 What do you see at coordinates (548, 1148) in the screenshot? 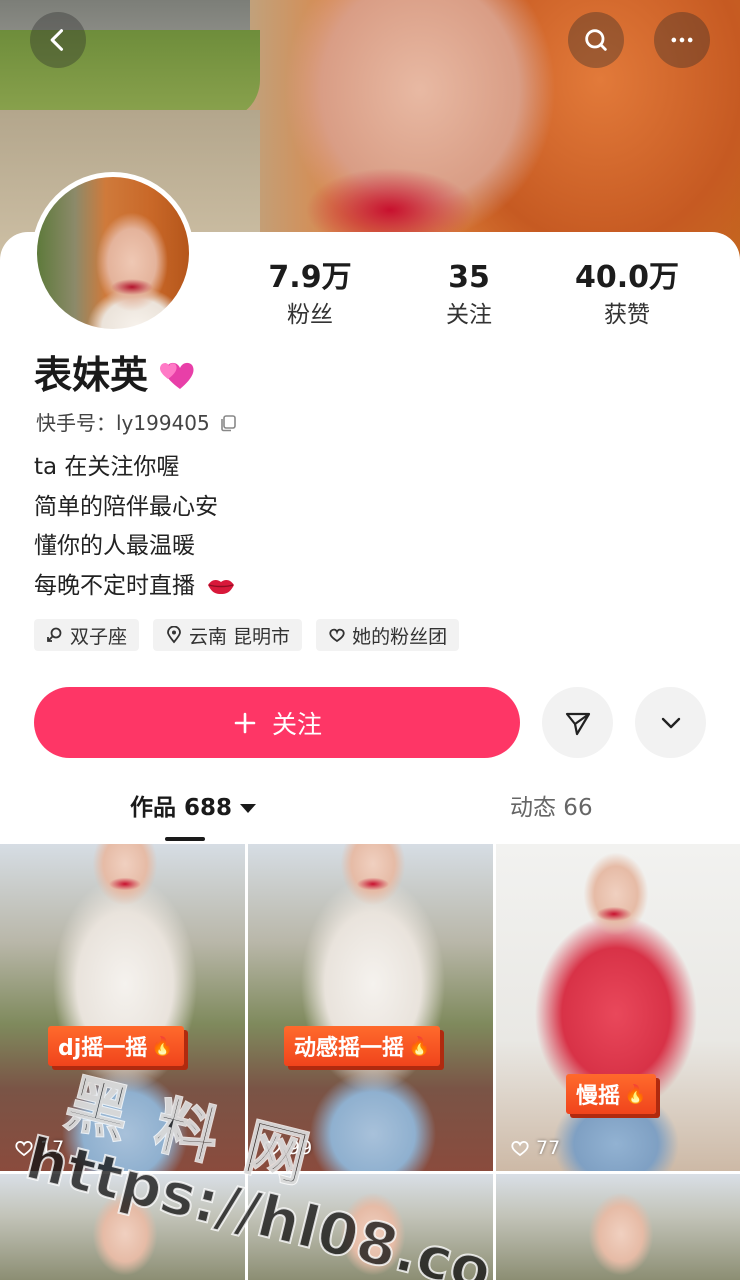
I see `post-likes-count: 77` at bounding box center [548, 1148].